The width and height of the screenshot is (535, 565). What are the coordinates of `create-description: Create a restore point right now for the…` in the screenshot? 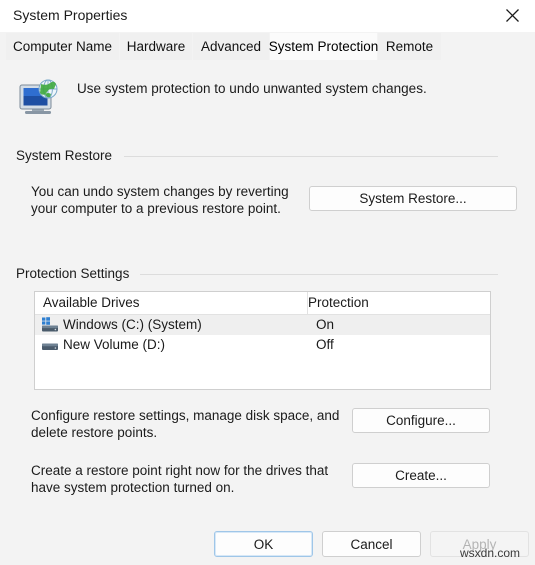 It's located at (179, 479).